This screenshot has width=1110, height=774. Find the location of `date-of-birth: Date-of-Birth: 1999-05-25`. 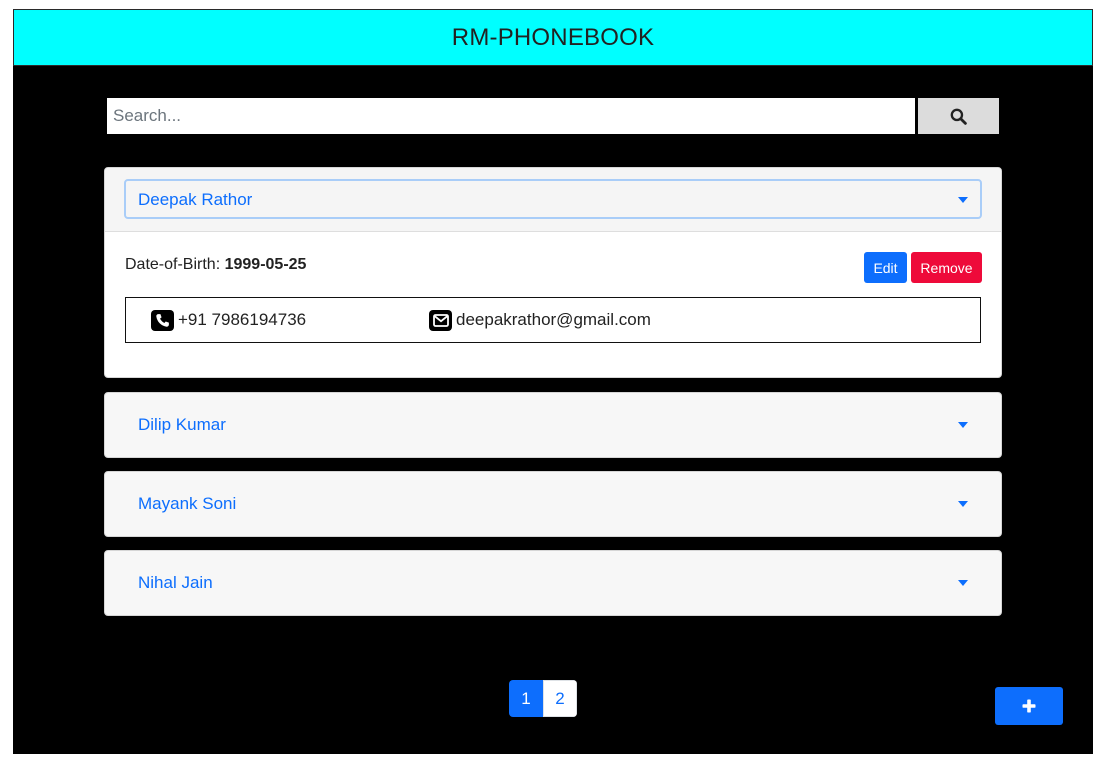

date-of-birth: Date-of-Birth: 1999-05-25 is located at coordinates (215, 265).